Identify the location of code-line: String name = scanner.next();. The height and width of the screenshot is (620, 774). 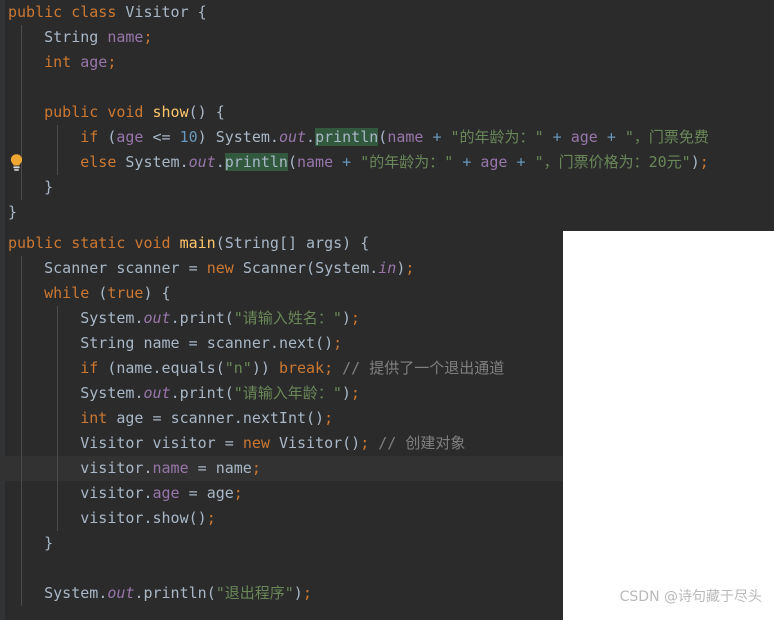
(281, 343).